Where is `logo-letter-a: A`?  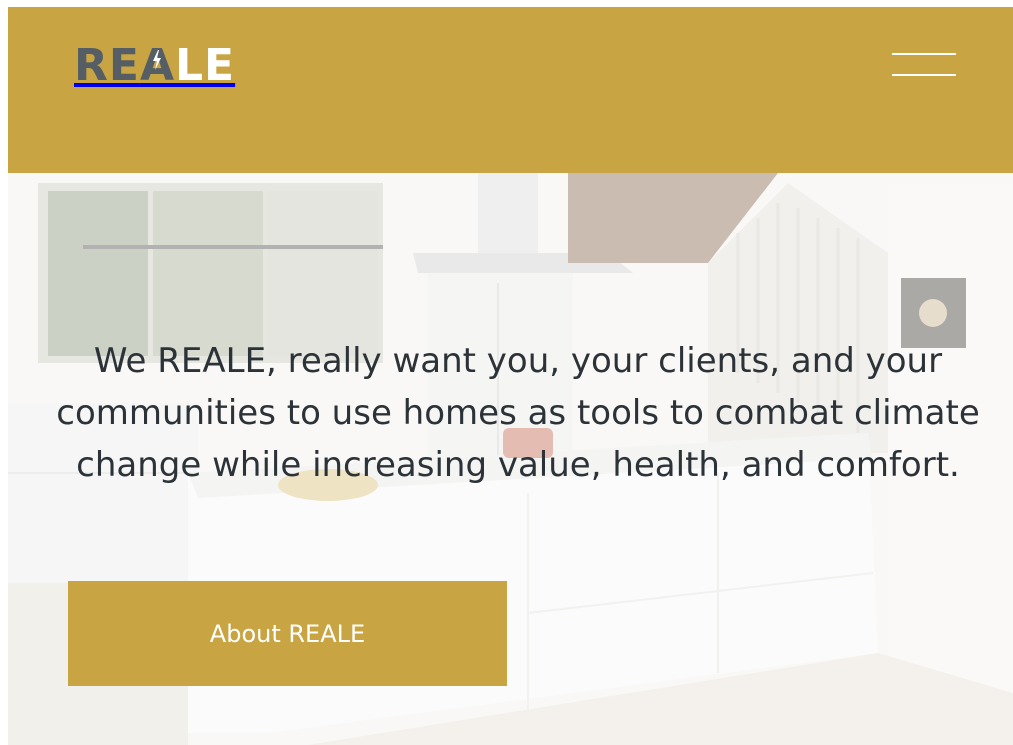
logo-letter-a: A is located at coordinates (157, 66).